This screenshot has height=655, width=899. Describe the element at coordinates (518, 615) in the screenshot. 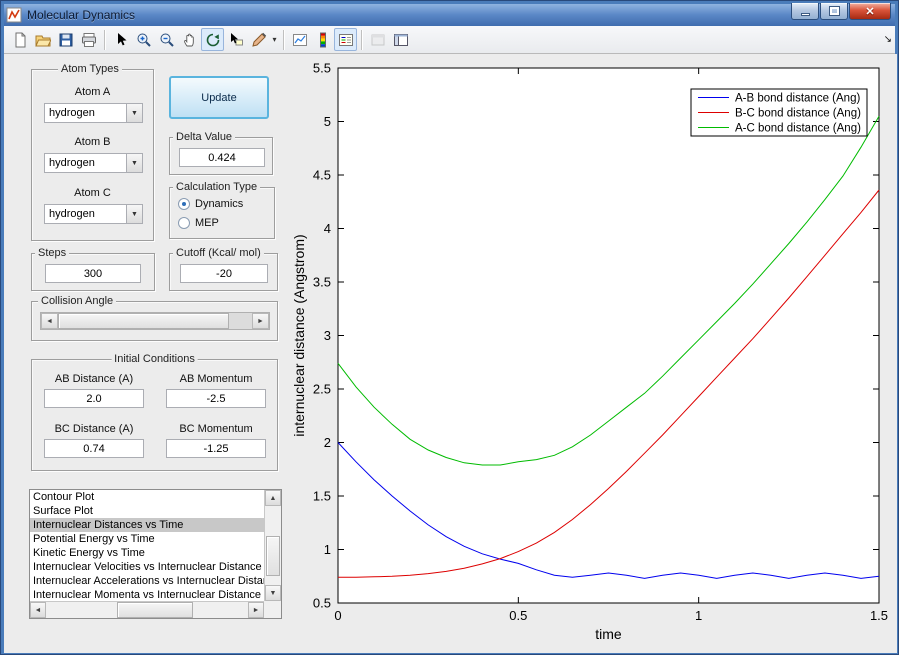

I see `svg-text: 0.5` at that location.